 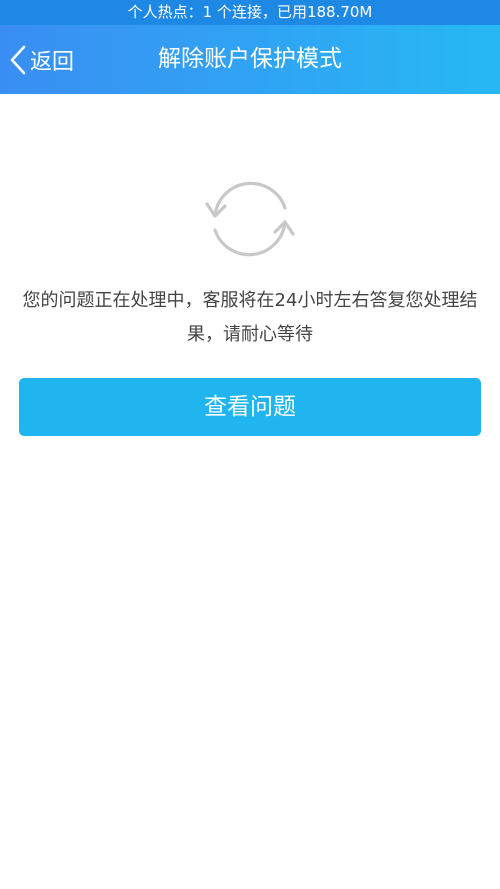 I want to click on back-button: 返回, so click(x=41, y=59).